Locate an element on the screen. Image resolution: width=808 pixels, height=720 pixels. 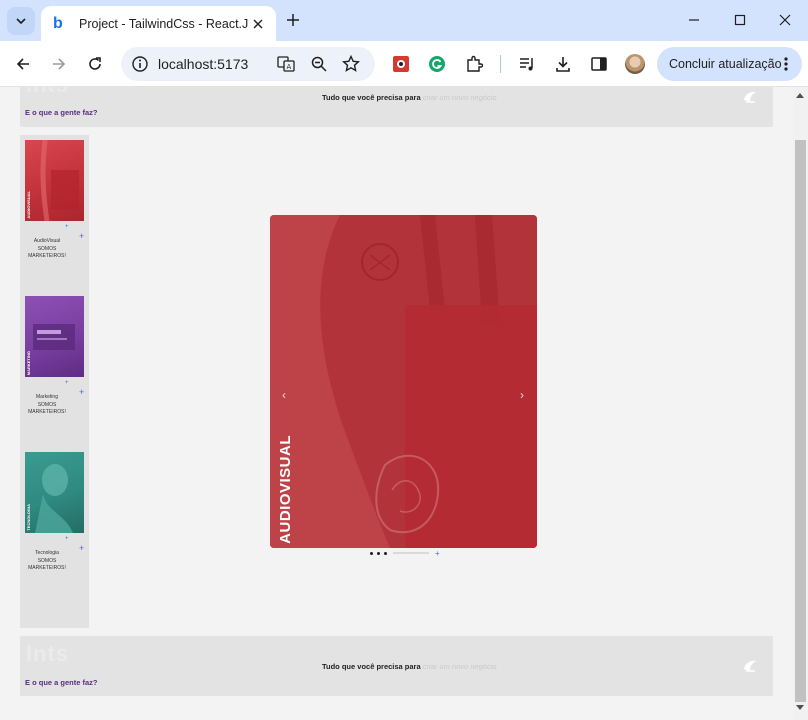
reload-icon is located at coordinates (95, 63).